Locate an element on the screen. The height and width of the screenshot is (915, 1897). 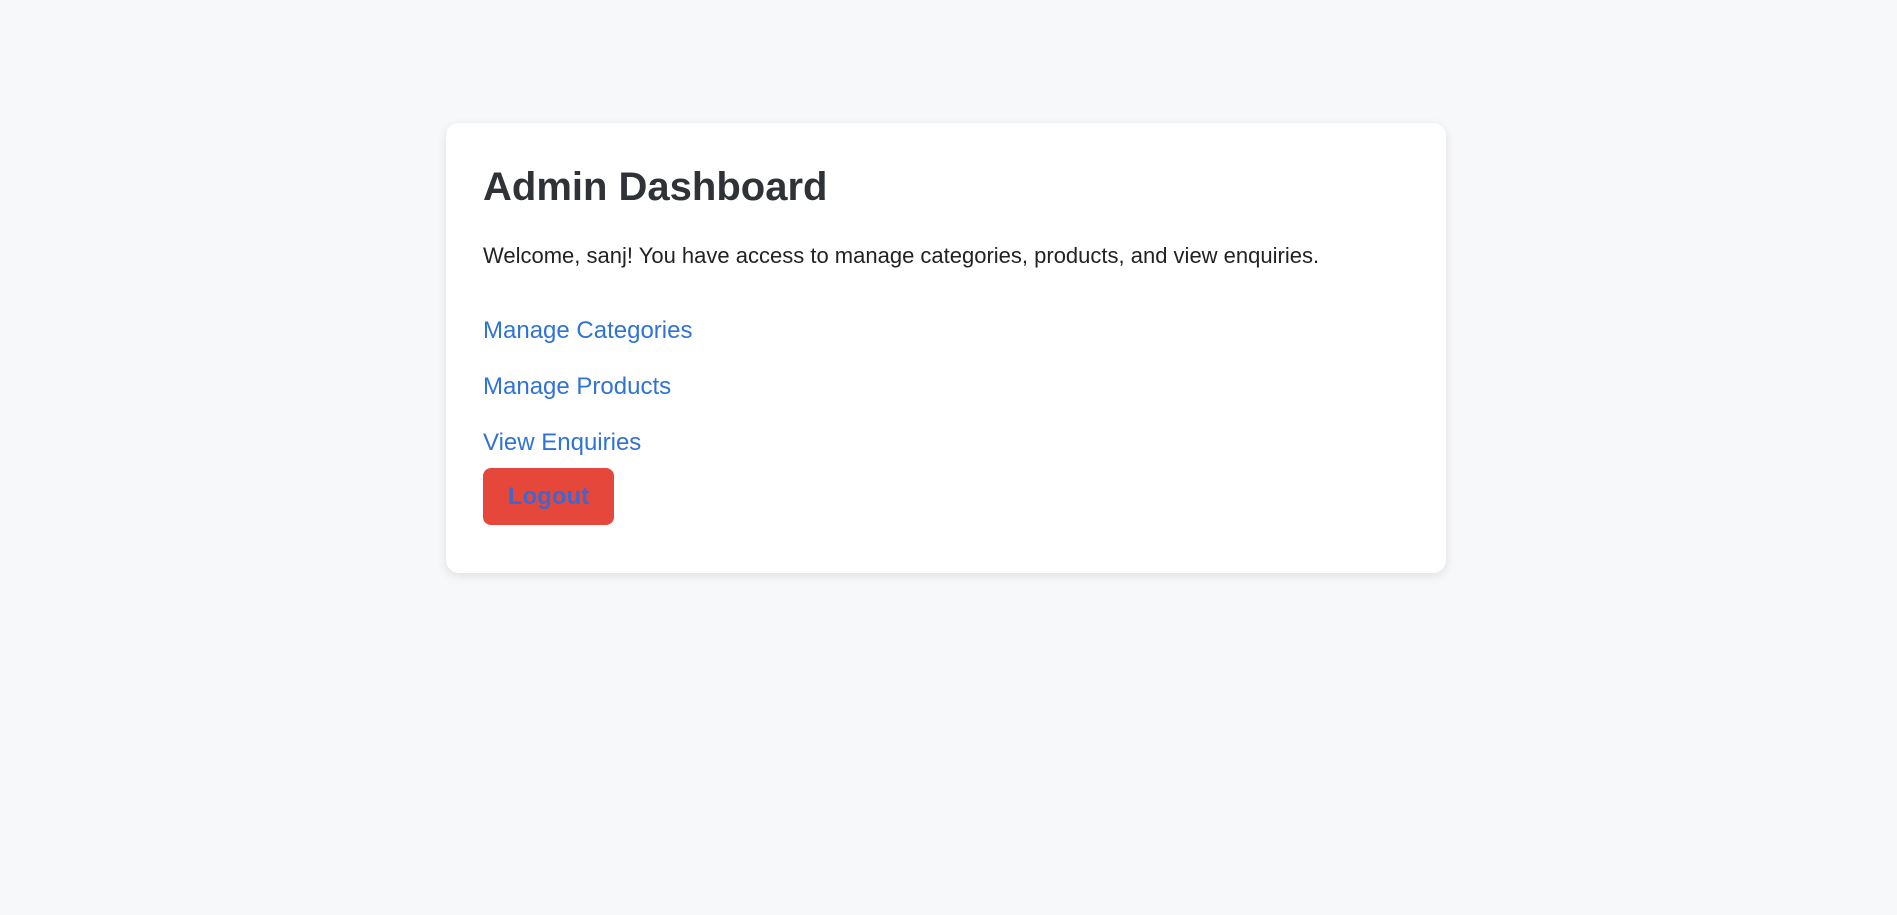
view-enquiries-link: View Enquiries is located at coordinates (562, 443).